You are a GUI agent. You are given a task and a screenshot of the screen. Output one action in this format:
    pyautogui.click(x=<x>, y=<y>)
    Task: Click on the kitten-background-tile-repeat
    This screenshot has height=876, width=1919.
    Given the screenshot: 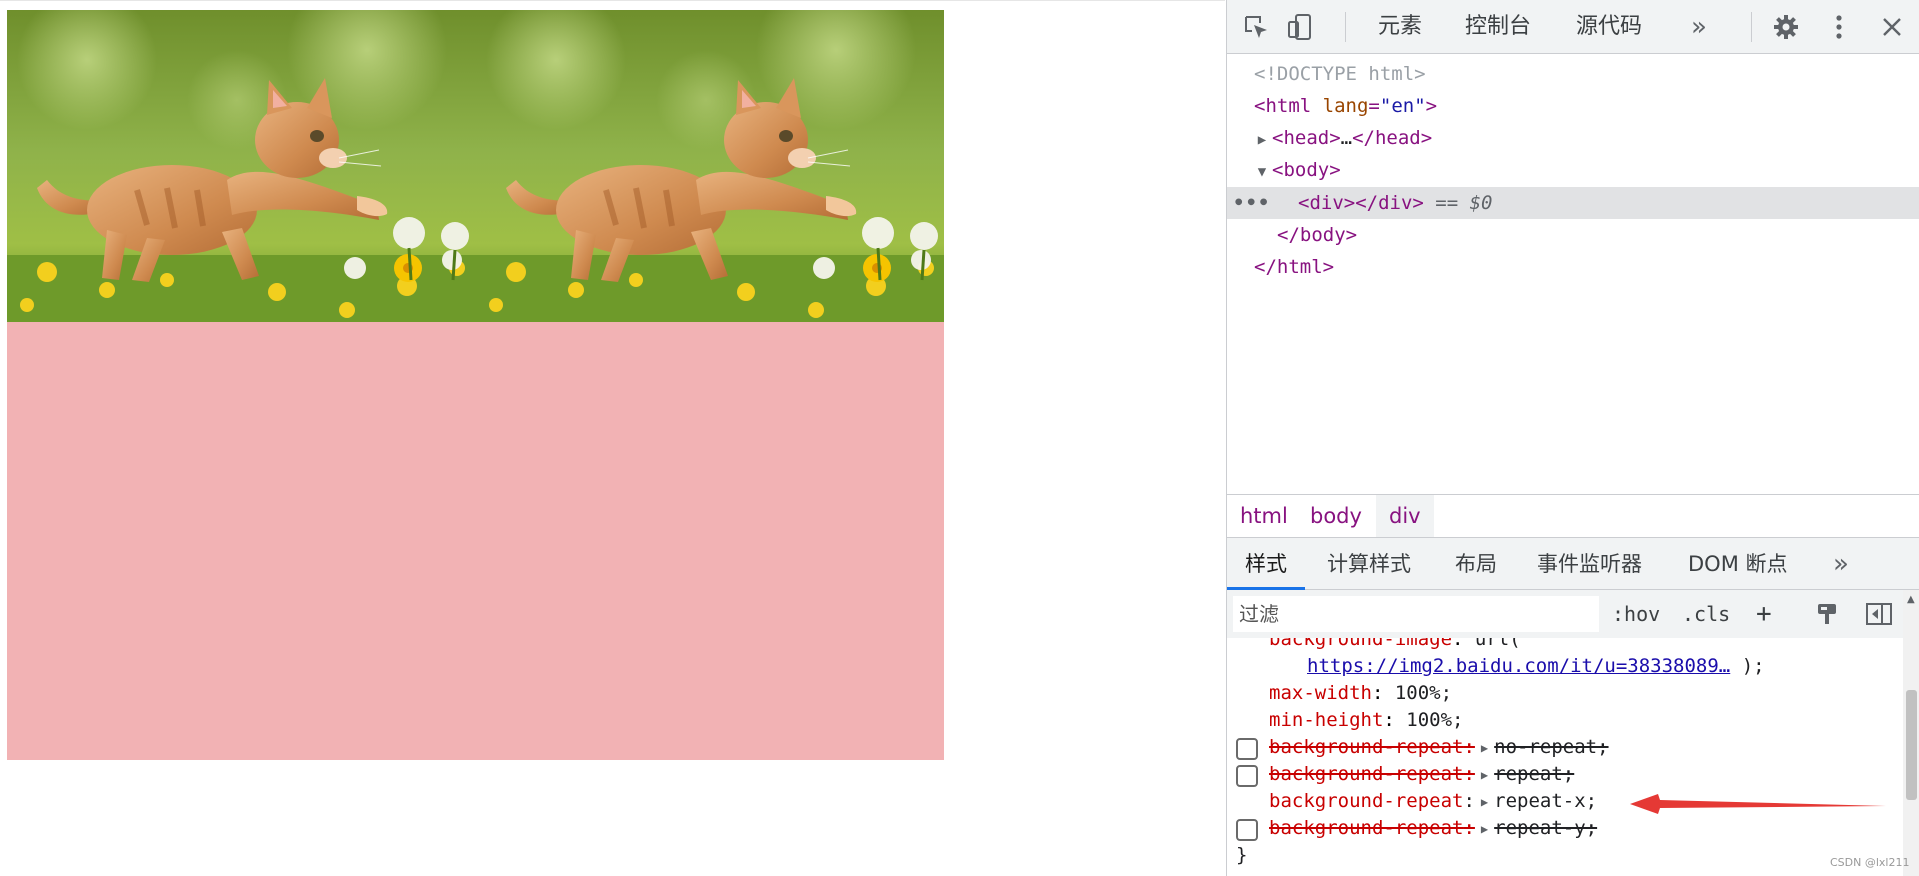 What is the action you would take?
    pyautogui.click(x=710, y=166)
    